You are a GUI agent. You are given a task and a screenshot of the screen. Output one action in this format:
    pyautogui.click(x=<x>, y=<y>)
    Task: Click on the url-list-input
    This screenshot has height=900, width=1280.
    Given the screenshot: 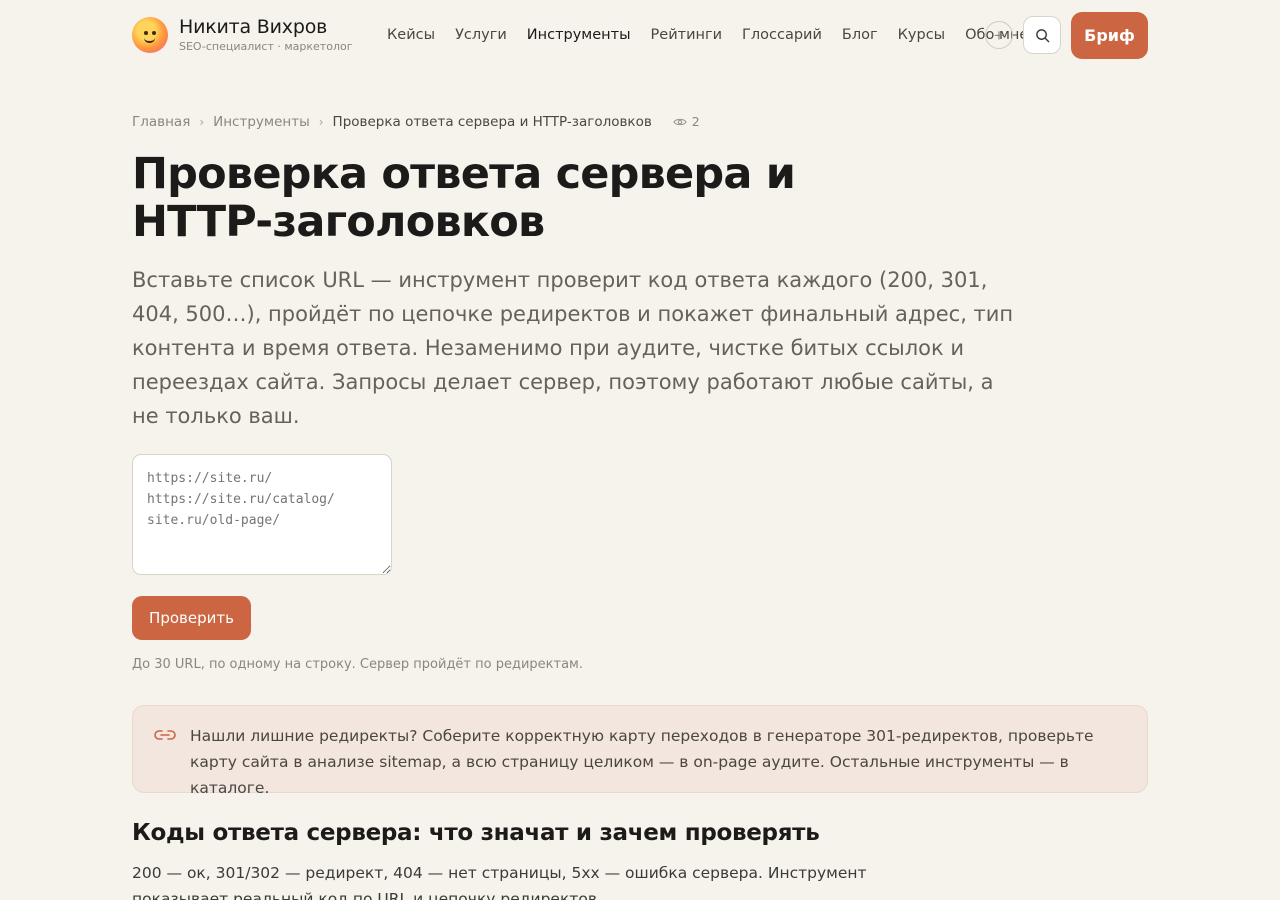 What is the action you would take?
    pyautogui.click(x=262, y=514)
    